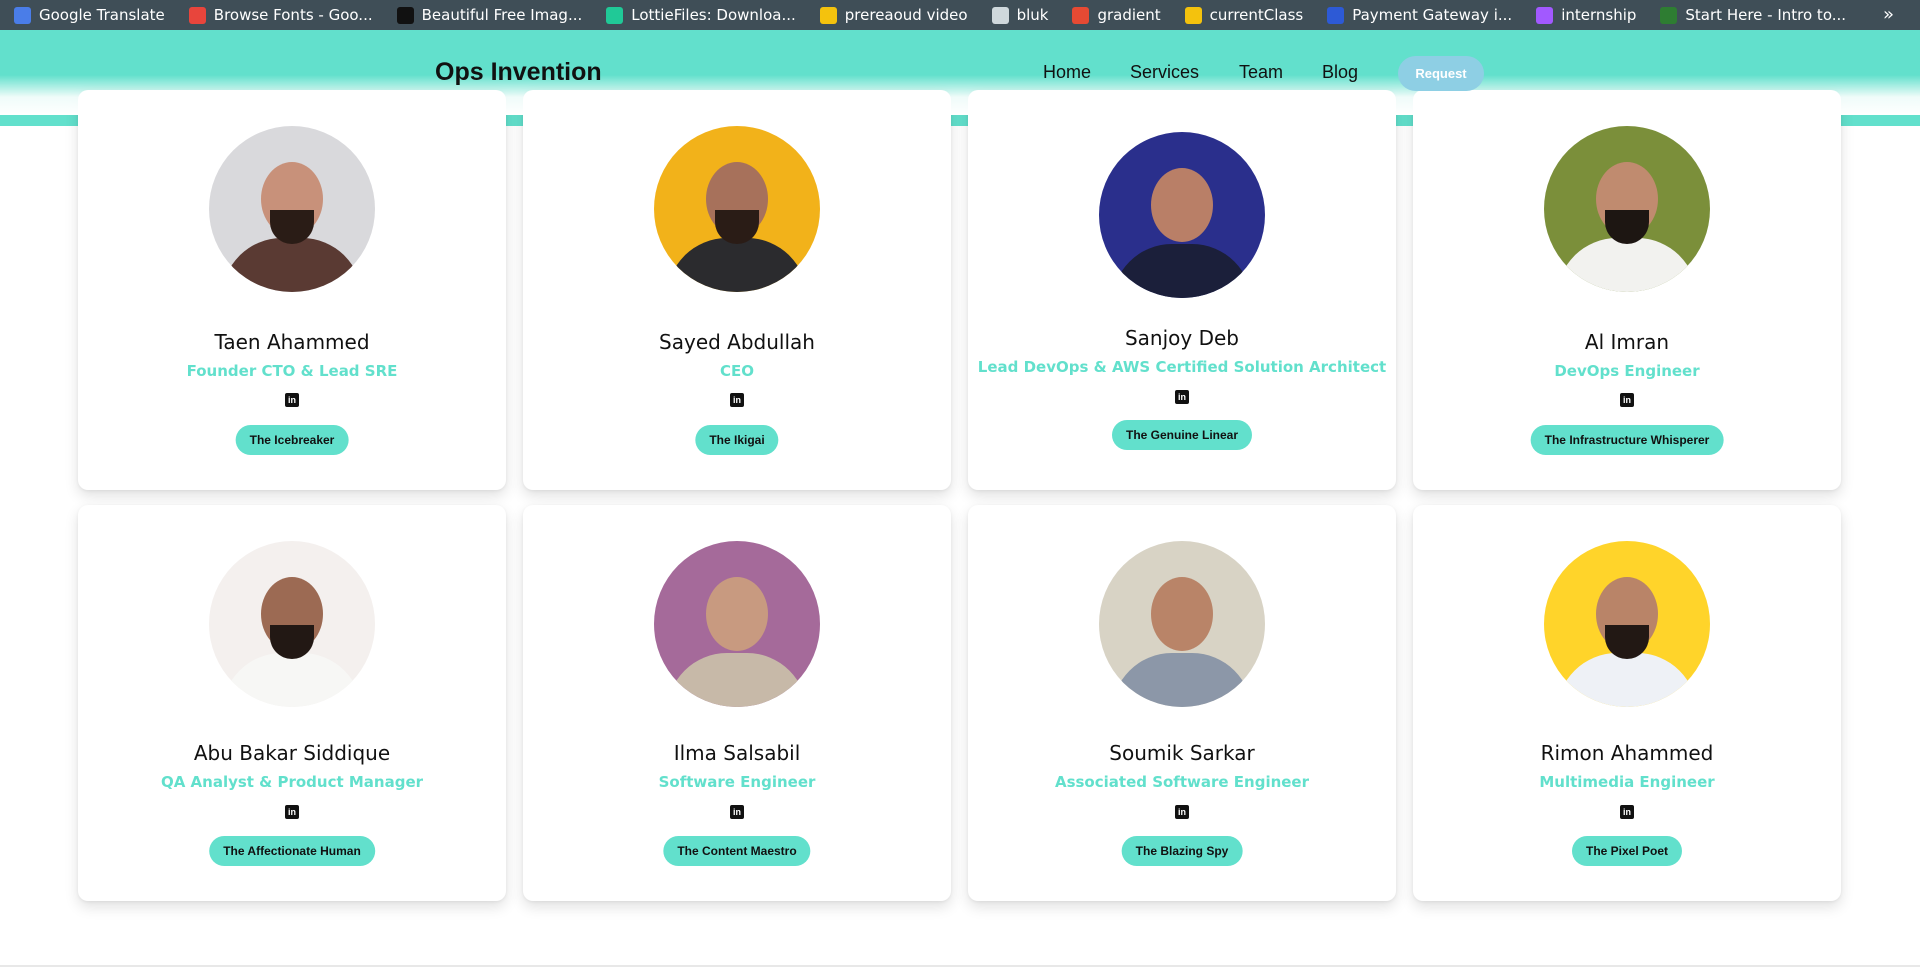  I want to click on member-tag: The Blazing Spy, so click(1182, 851).